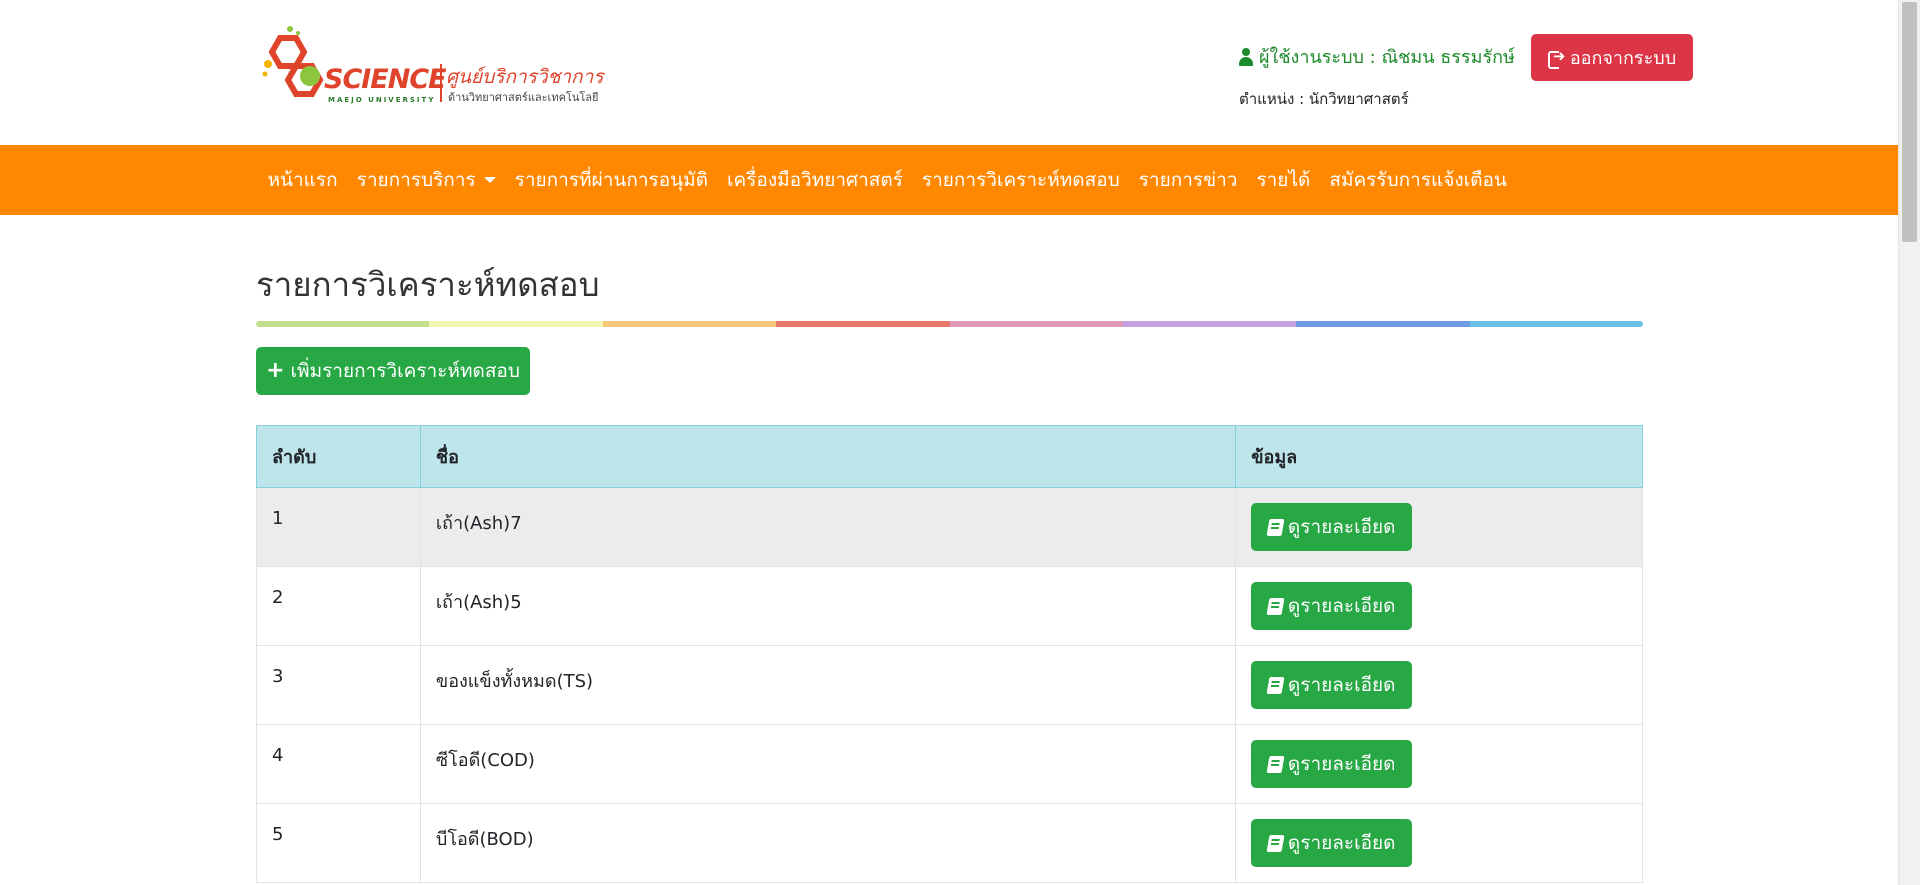 The image size is (1920, 885). What do you see at coordinates (338, 764) in the screenshot?
I see `row-number: 4` at bounding box center [338, 764].